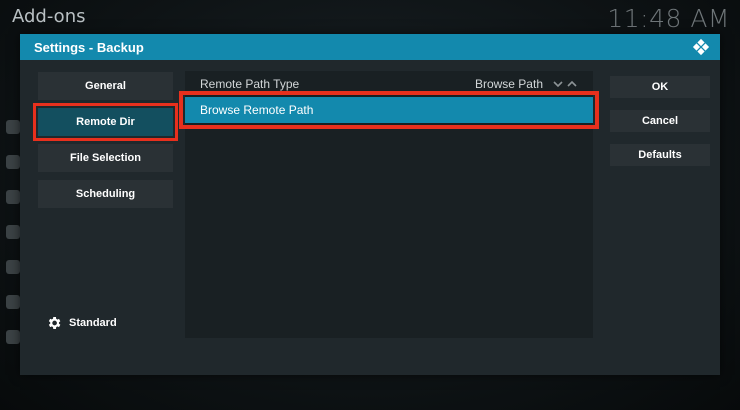 The image size is (740, 410). I want to click on setting-label: Remote Path Type, so click(250, 84).